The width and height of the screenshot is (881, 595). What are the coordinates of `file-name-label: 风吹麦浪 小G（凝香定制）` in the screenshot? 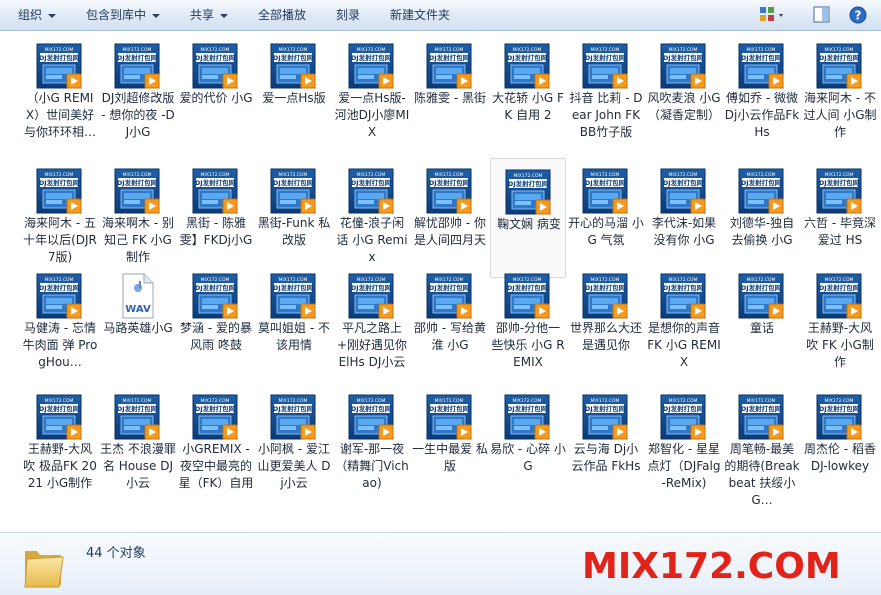 It's located at (684, 106).